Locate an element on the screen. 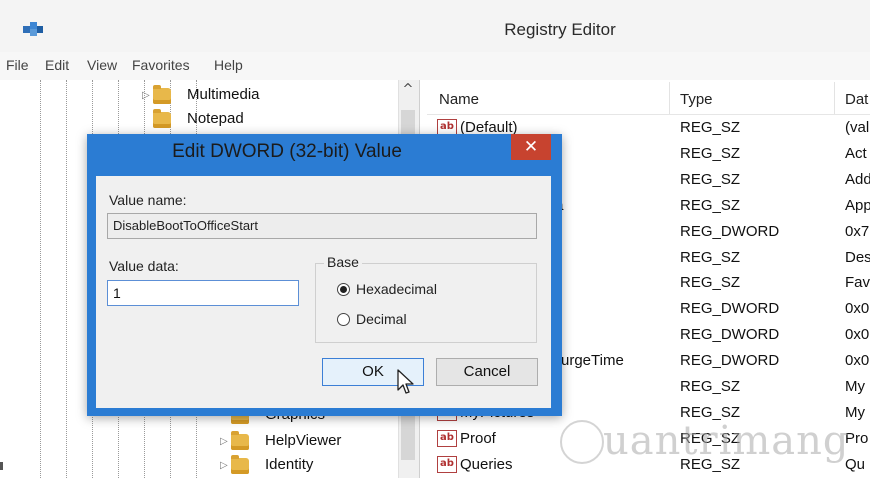 The height and width of the screenshot is (479, 870). menu-file: File is located at coordinates (17, 65).